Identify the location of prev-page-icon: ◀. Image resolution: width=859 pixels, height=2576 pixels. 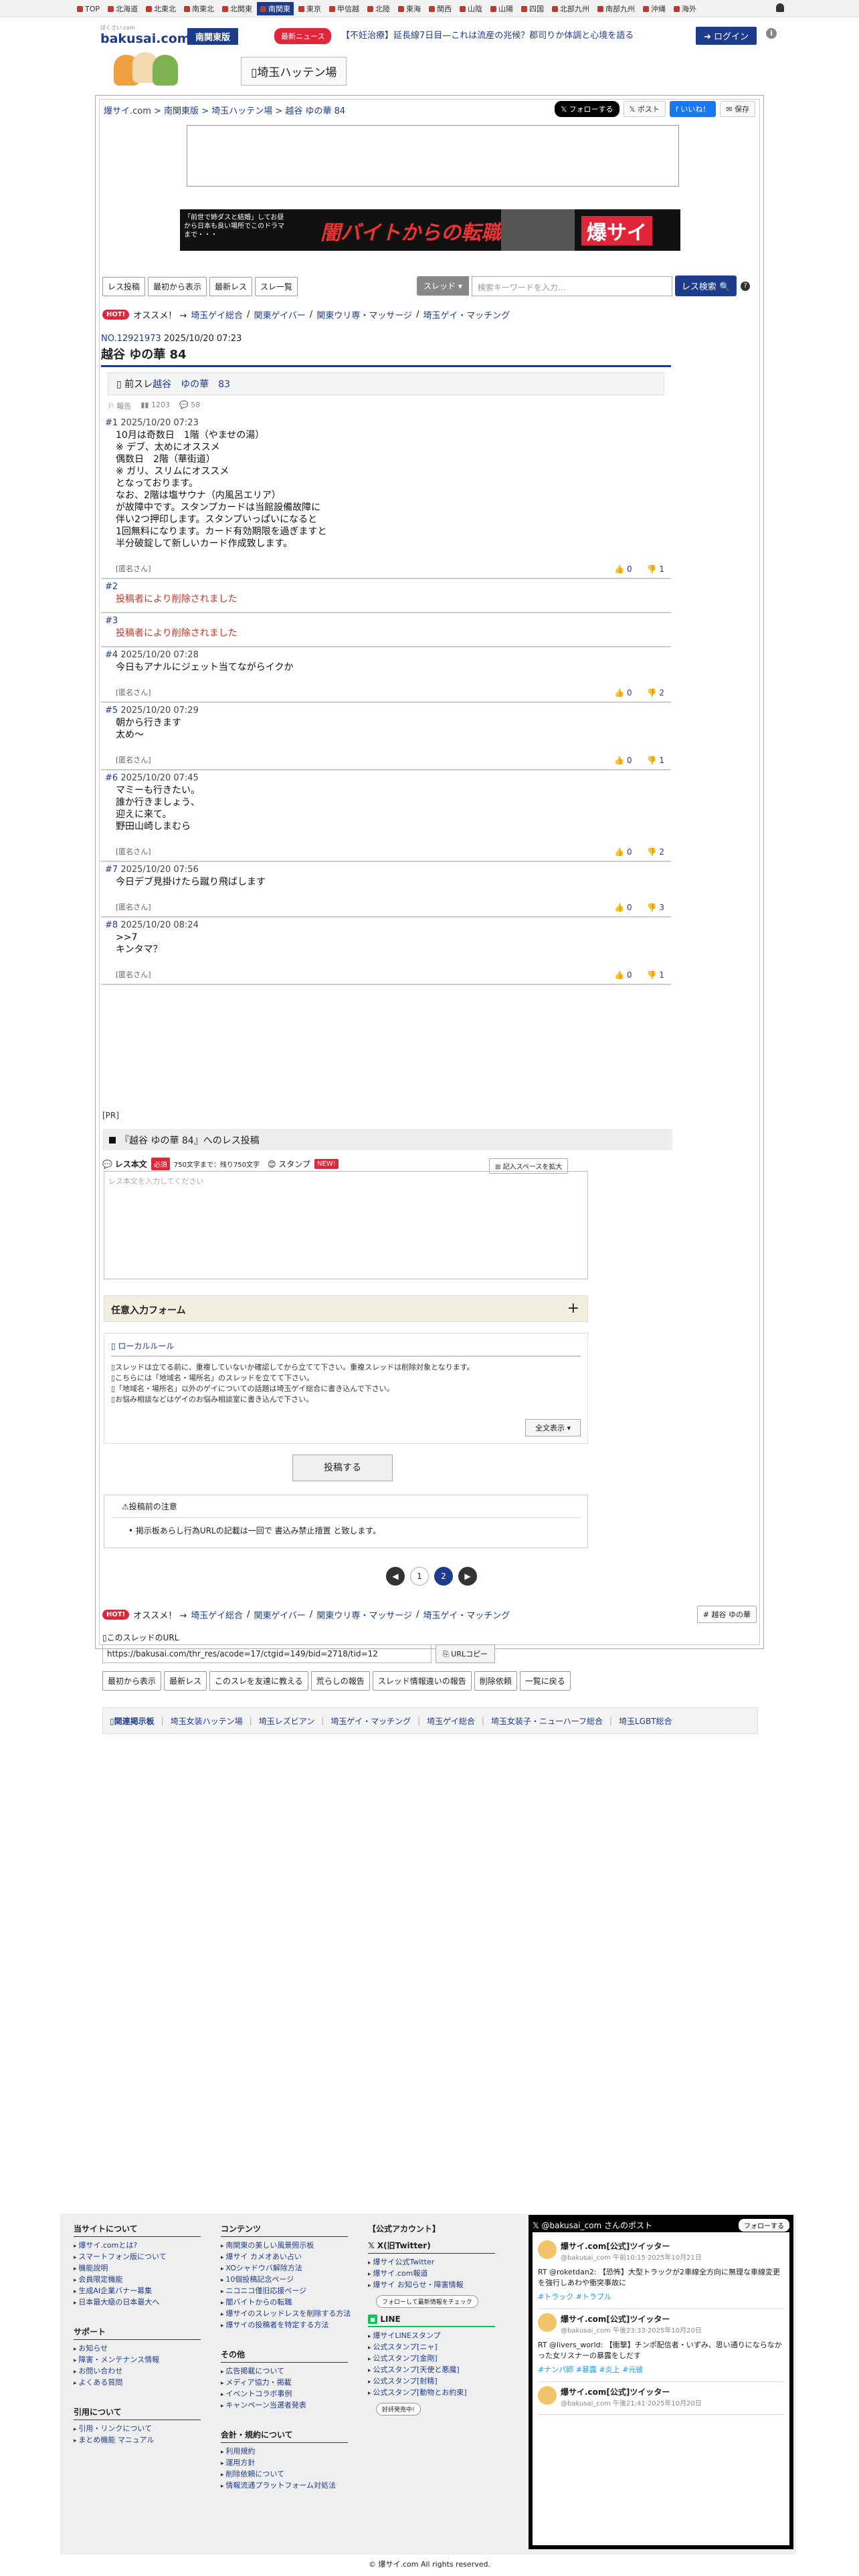
(395, 1576).